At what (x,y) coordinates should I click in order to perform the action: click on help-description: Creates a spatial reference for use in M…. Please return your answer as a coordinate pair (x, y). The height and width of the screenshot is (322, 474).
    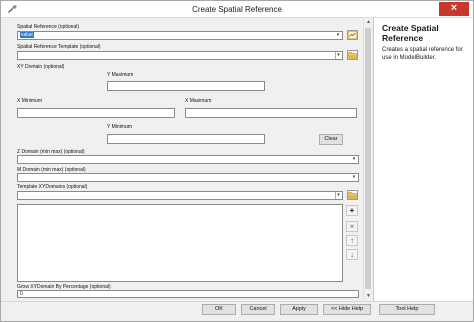
    Looking at the image, I should click on (422, 54).